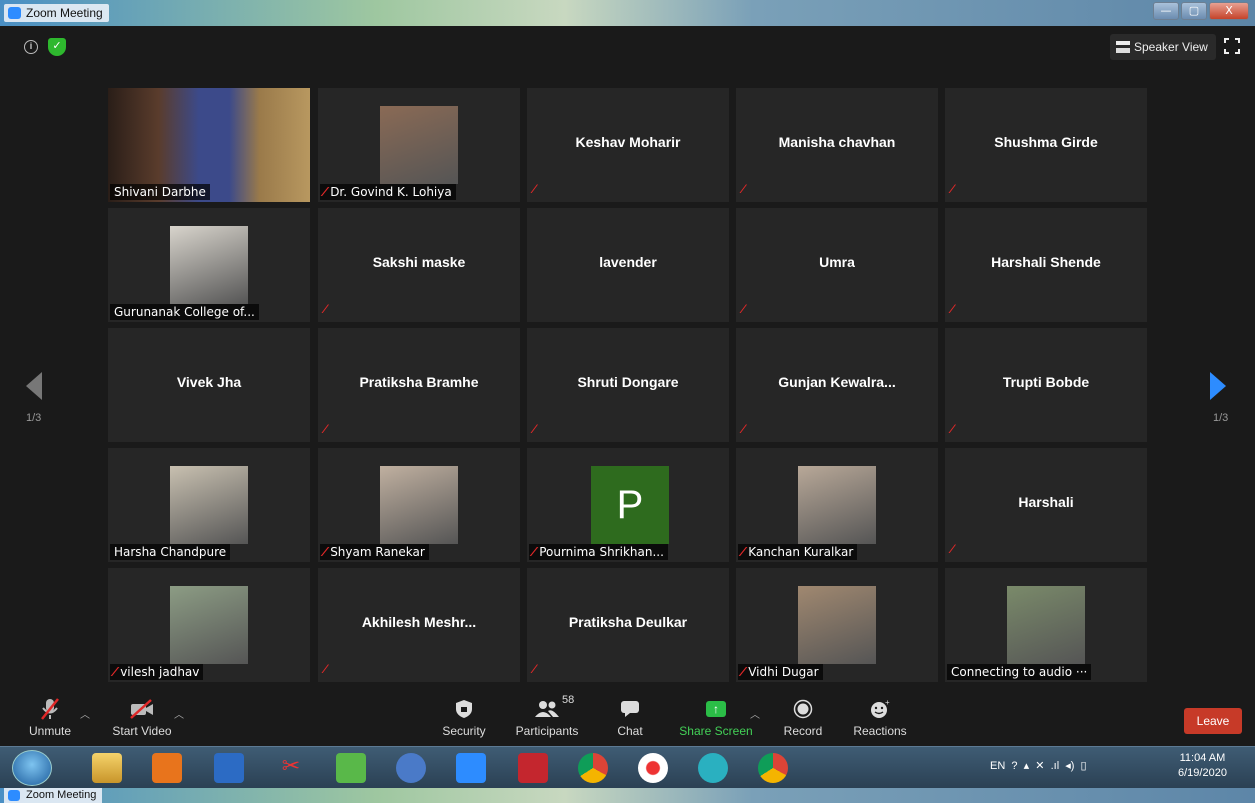  I want to click on window-title-text: Zoom Meeting, so click(64, 13).